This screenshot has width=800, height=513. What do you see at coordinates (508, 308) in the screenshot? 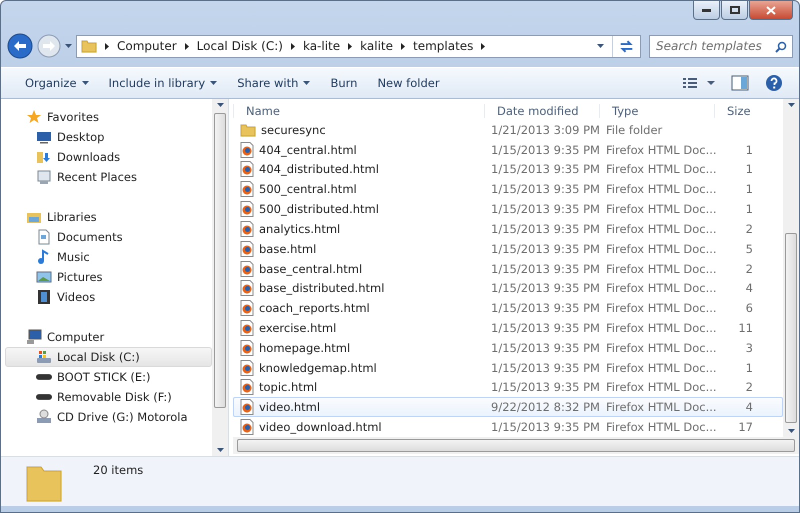
I see `file-row: coach_reports.html 1/15/2013 9:35 PM Firefox HTML Doc... 6` at bounding box center [508, 308].